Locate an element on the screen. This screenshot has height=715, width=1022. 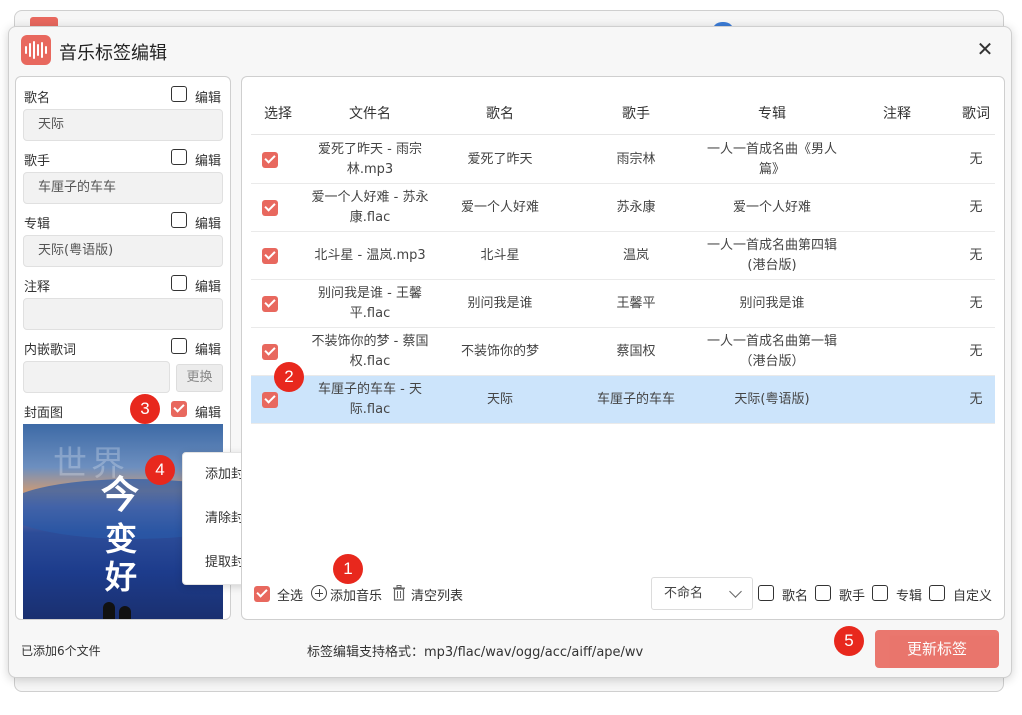
column-filename: 文件名 is located at coordinates (370, 114).